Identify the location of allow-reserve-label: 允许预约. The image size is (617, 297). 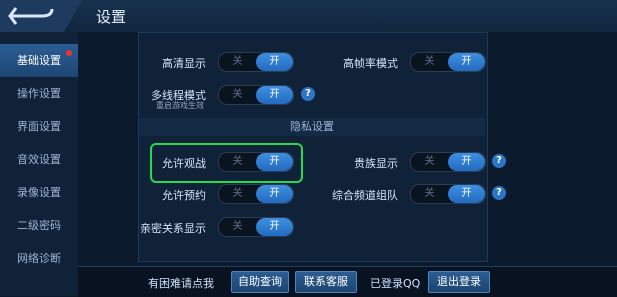
(184, 195).